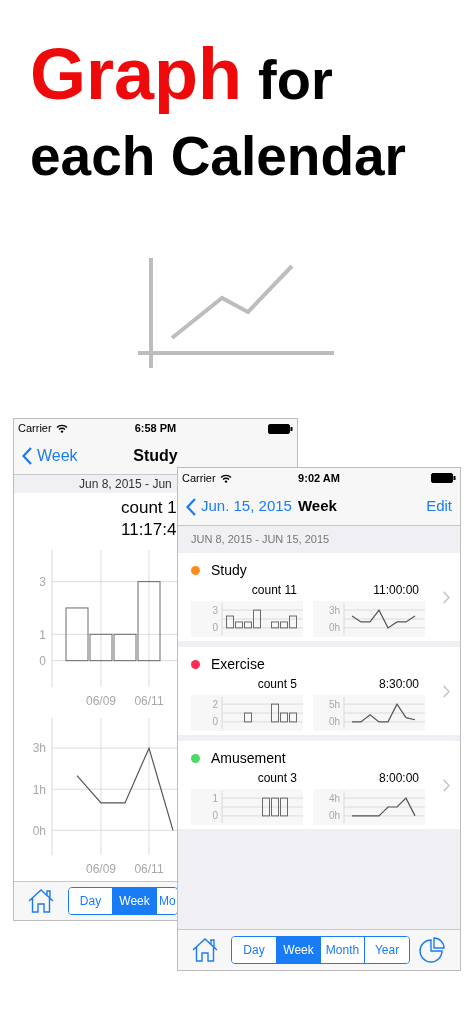 This screenshot has width=473, height=1024. What do you see at coordinates (319, 785) in the screenshot?
I see `calendar-row: Amusement count 3 1 0 8:00:00 4h 0h` at bounding box center [319, 785].